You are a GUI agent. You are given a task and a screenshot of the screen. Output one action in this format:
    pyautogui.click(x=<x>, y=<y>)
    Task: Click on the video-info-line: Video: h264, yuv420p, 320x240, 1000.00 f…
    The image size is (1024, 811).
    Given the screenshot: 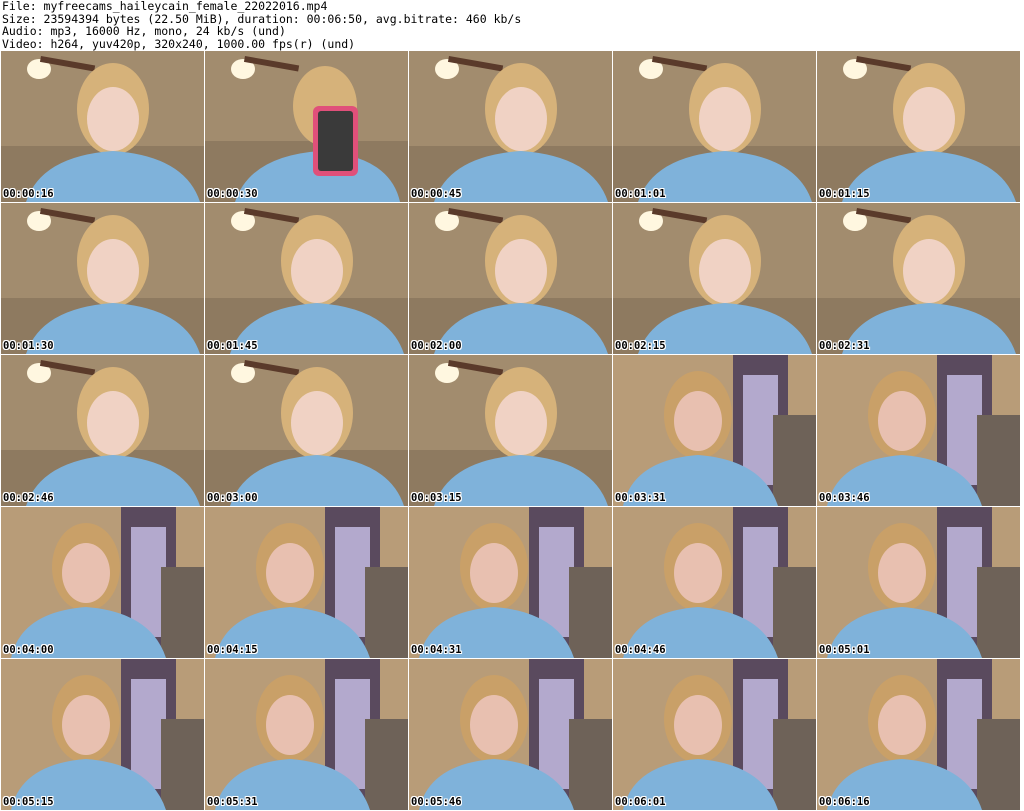 What is the action you would take?
    pyautogui.click(x=179, y=43)
    